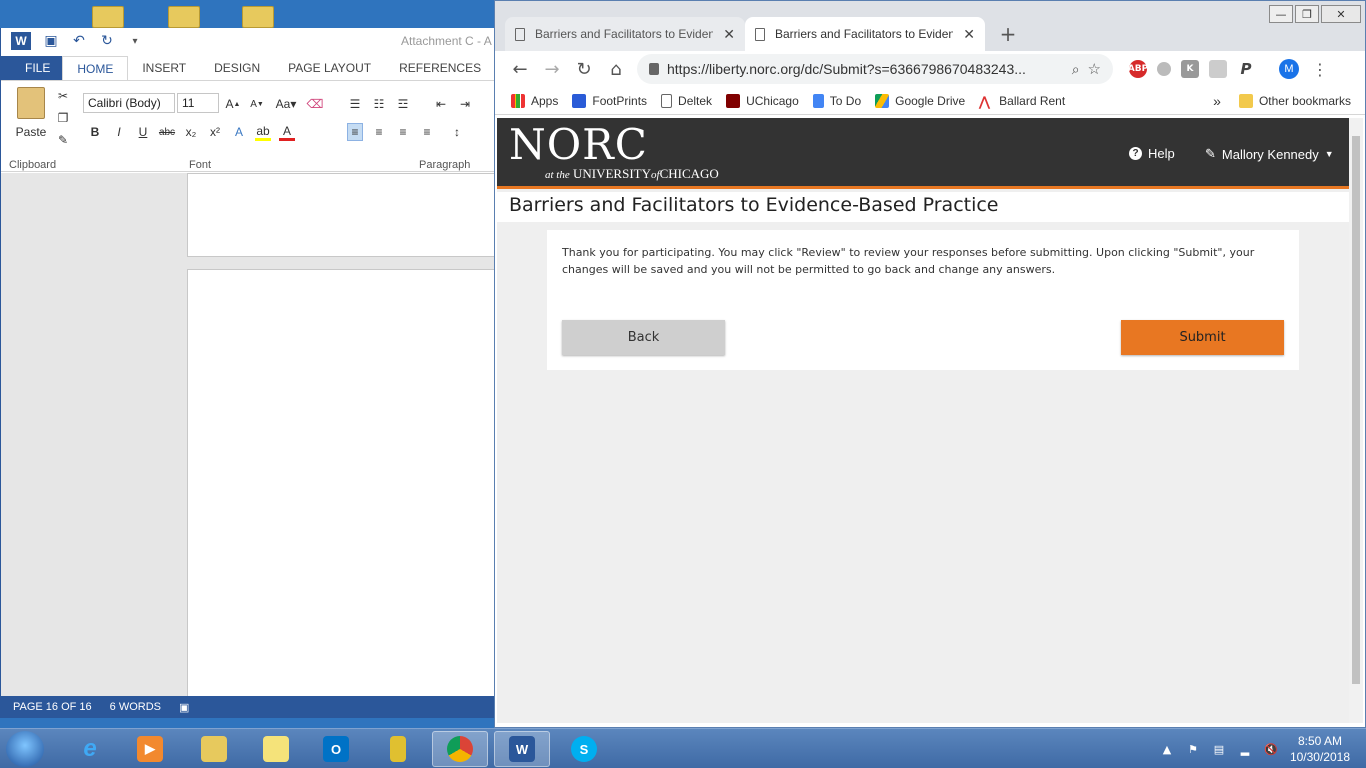 The image size is (1366, 768). I want to click on bookmark-footprints: FootPrints, so click(609, 100).